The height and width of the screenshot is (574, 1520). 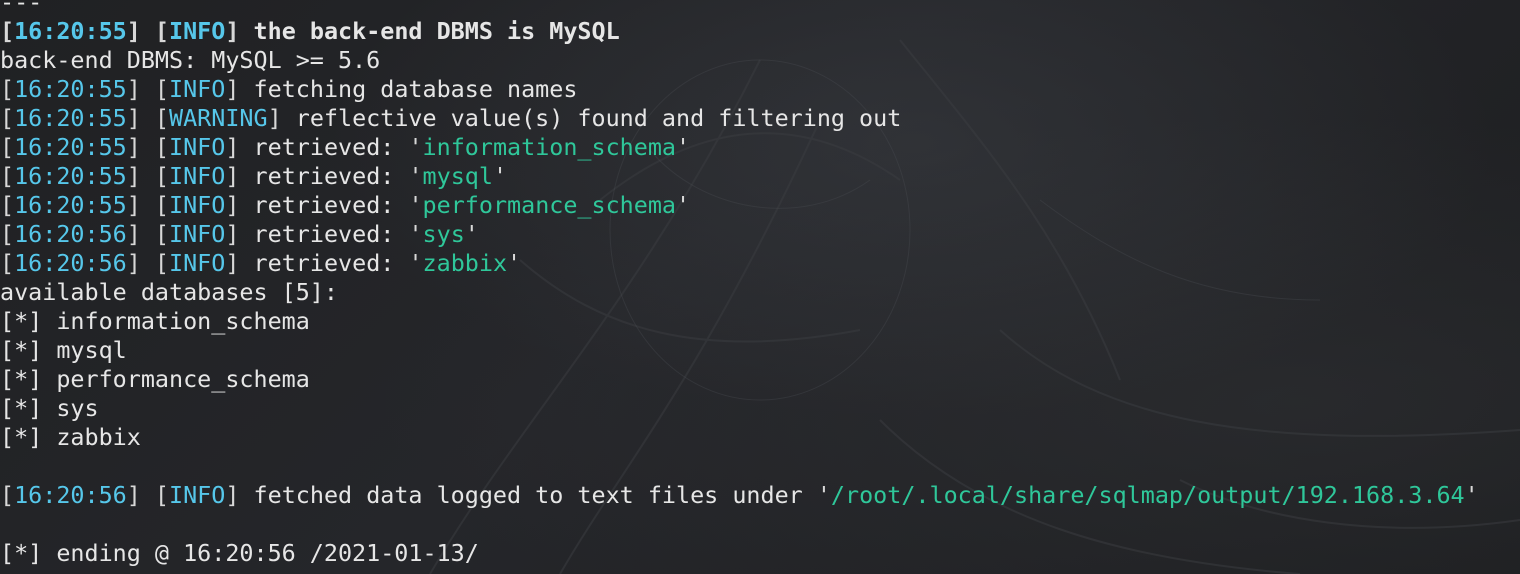 I want to click on output-text: [*] sys, so click(x=49, y=408).